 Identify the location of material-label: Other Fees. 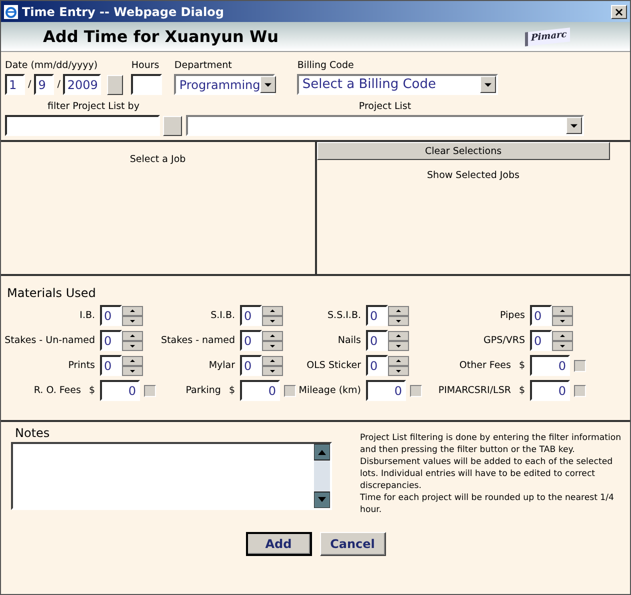
(485, 365).